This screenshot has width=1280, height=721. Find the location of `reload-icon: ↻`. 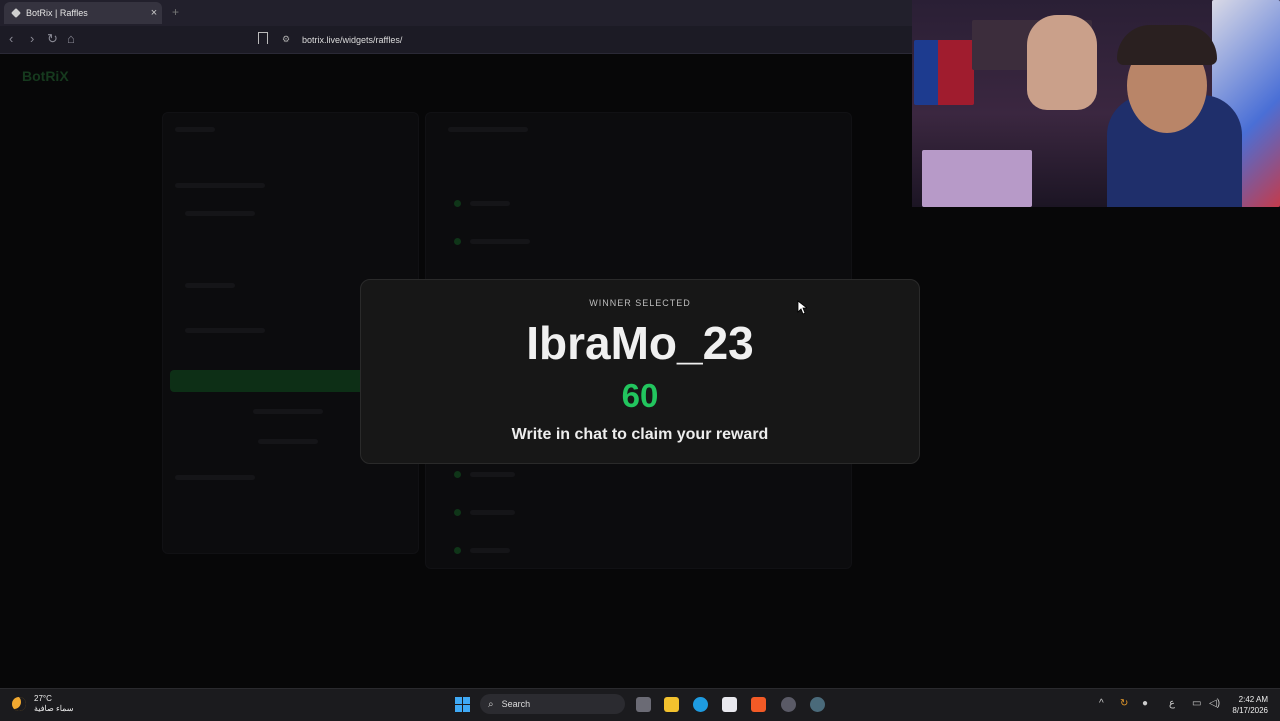

reload-icon: ↻ is located at coordinates (52, 39).